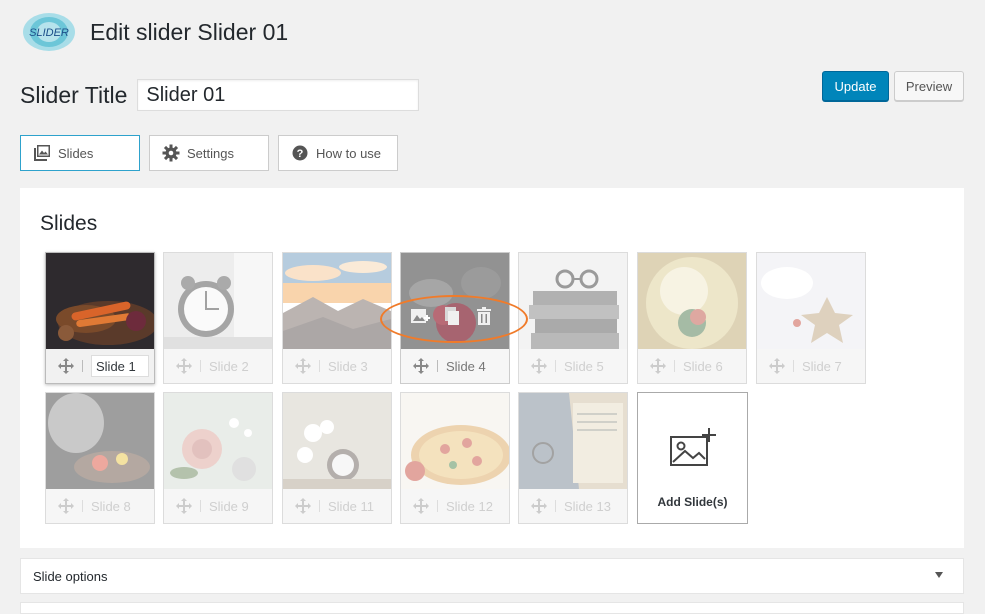 The height and width of the screenshot is (614, 985). I want to click on slide-card: Slide 11, so click(337, 458).